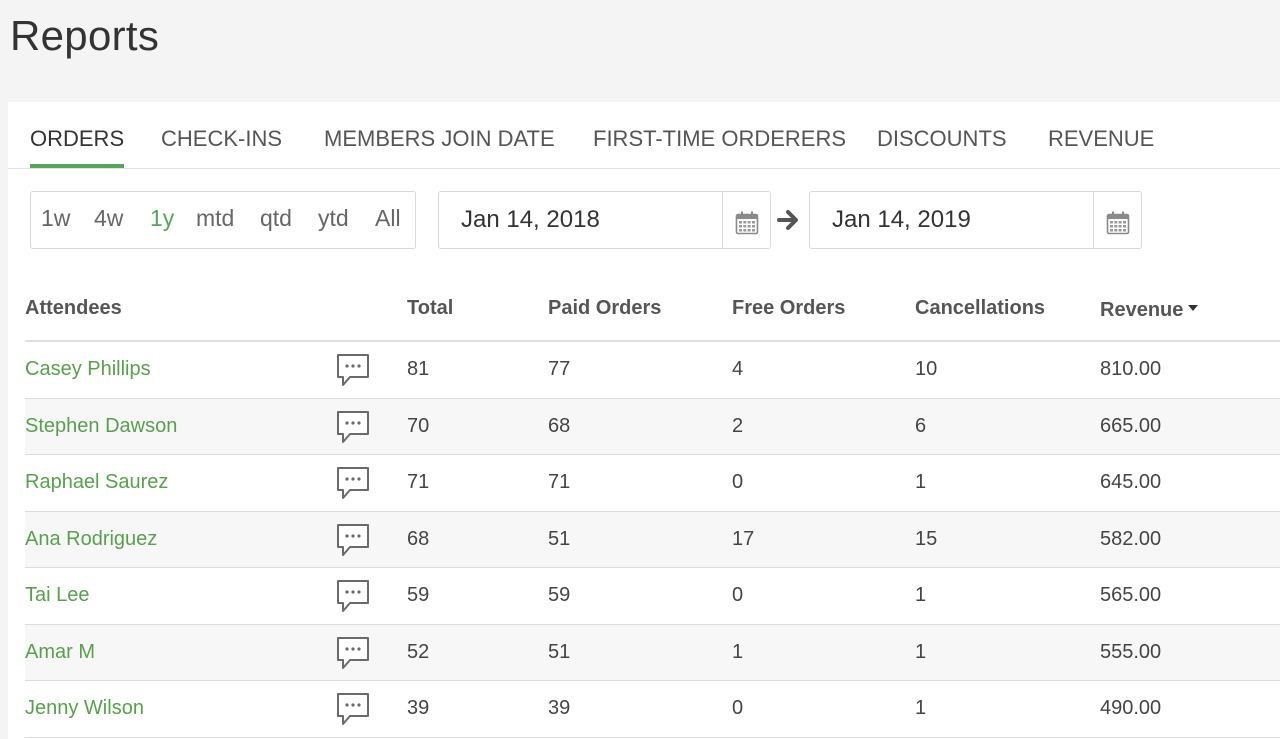 Image resolution: width=1280 pixels, height=739 pixels. What do you see at coordinates (73, 308) in the screenshot?
I see `column-header-attendees: Attendees` at bounding box center [73, 308].